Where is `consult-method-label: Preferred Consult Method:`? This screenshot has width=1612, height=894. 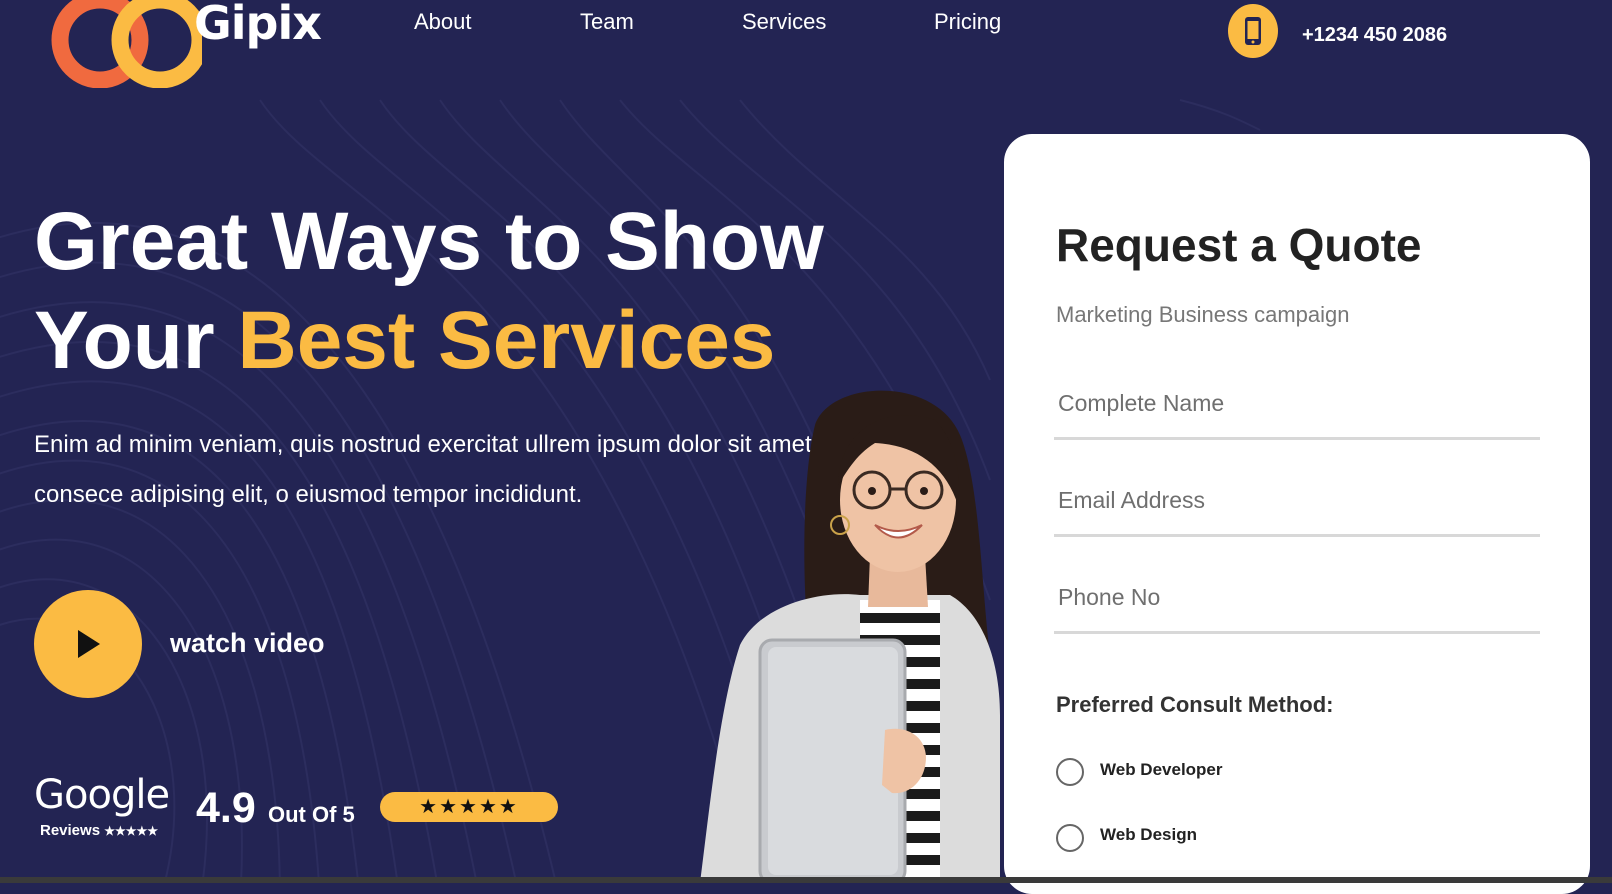
consult-method-label: Preferred Consult Method: is located at coordinates (1195, 704).